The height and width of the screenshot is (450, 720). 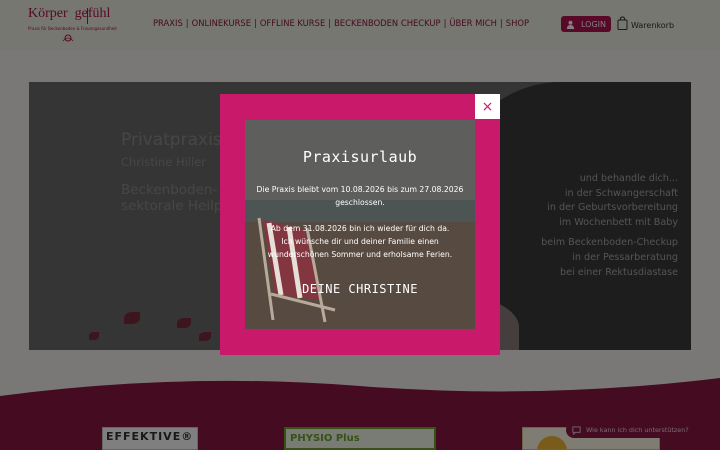 What do you see at coordinates (360, 289) in the screenshot?
I see `modal-signature: DEINE CHRISTINE` at bounding box center [360, 289].